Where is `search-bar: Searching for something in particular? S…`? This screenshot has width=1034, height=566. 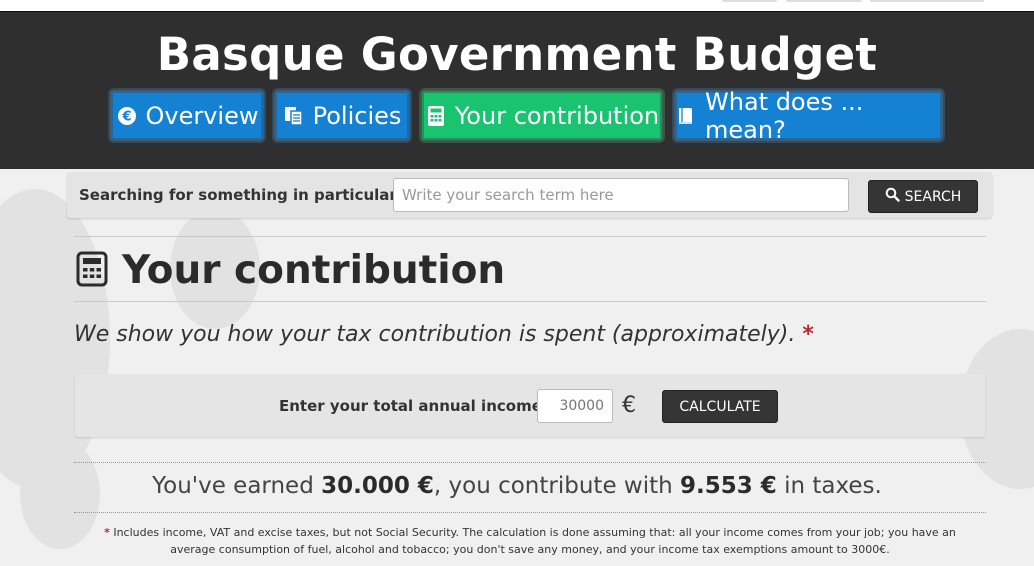
search-bar: Searching for something in particular? S… is located at coordinates (529, 195).